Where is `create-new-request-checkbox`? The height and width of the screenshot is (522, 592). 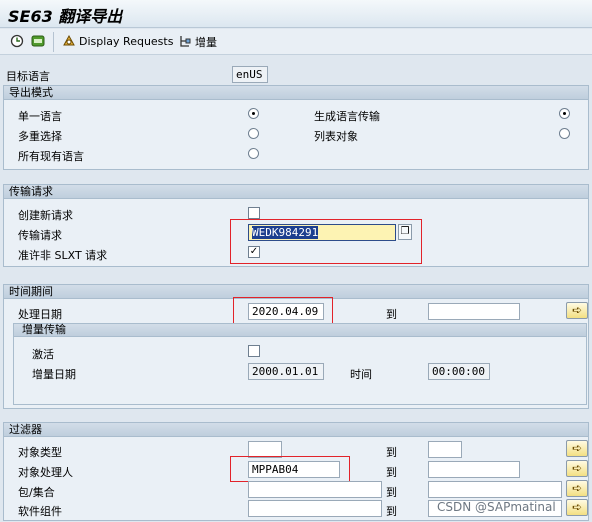
create-new-request-checkbox is located at coordinates (254, 213).